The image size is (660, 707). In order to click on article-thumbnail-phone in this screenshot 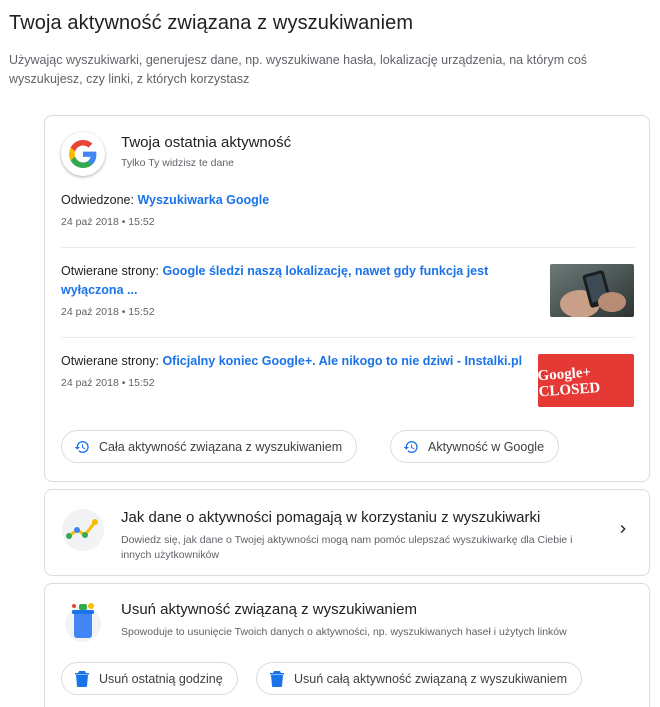, I will do `click(592, 290)`.